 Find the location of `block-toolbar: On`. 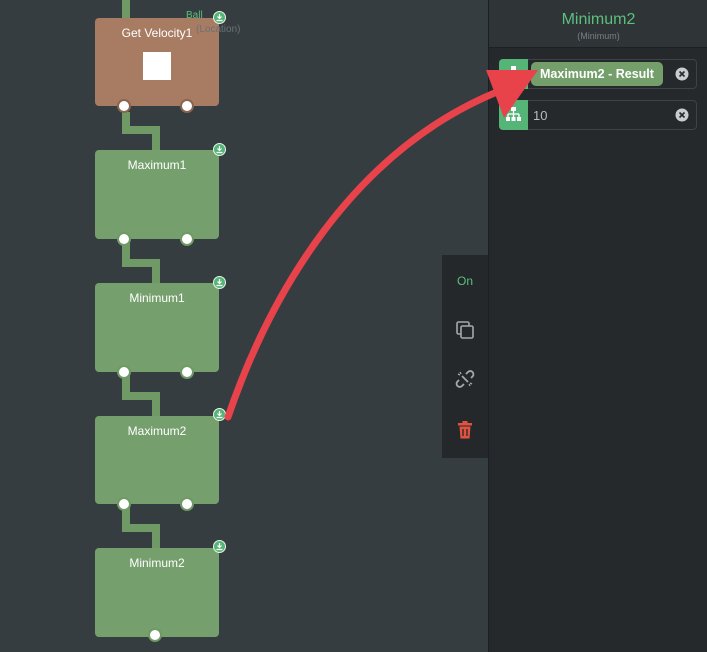

block-toolbar: On is located at coordinates (465, 356).